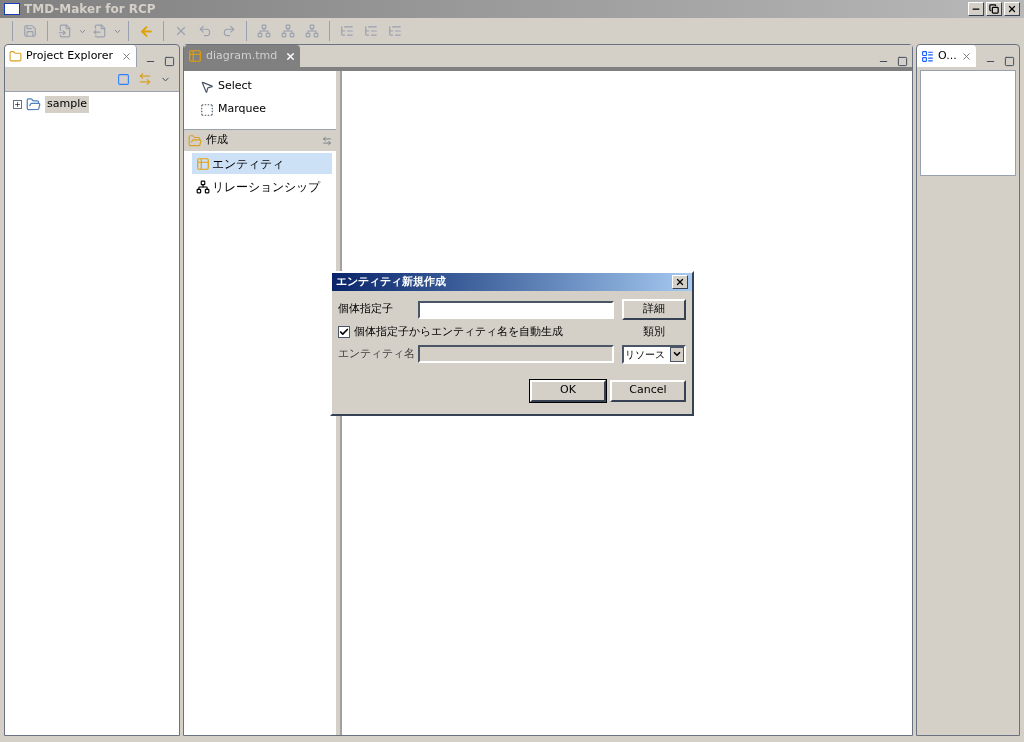  I want to click on file-export-icon, so click(100, 31).